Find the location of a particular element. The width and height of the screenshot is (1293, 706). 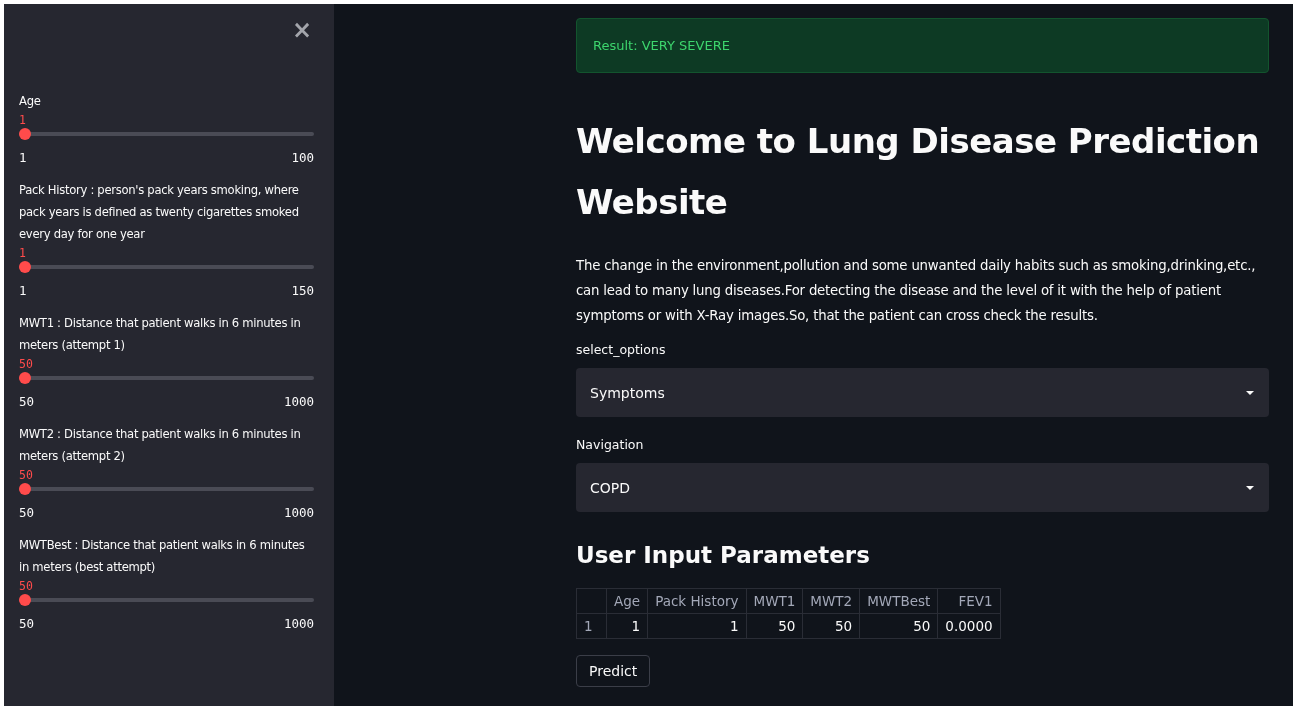

column-header: MWT1 is located at coordinates (774, 601).